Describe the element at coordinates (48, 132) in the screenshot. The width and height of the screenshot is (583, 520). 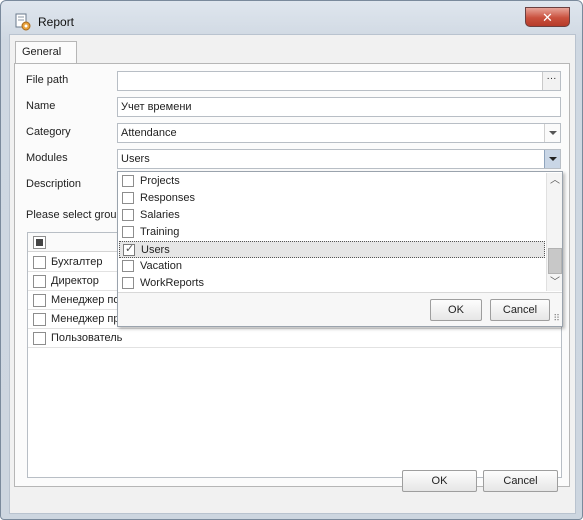
I see `category-label: Category` at that location.